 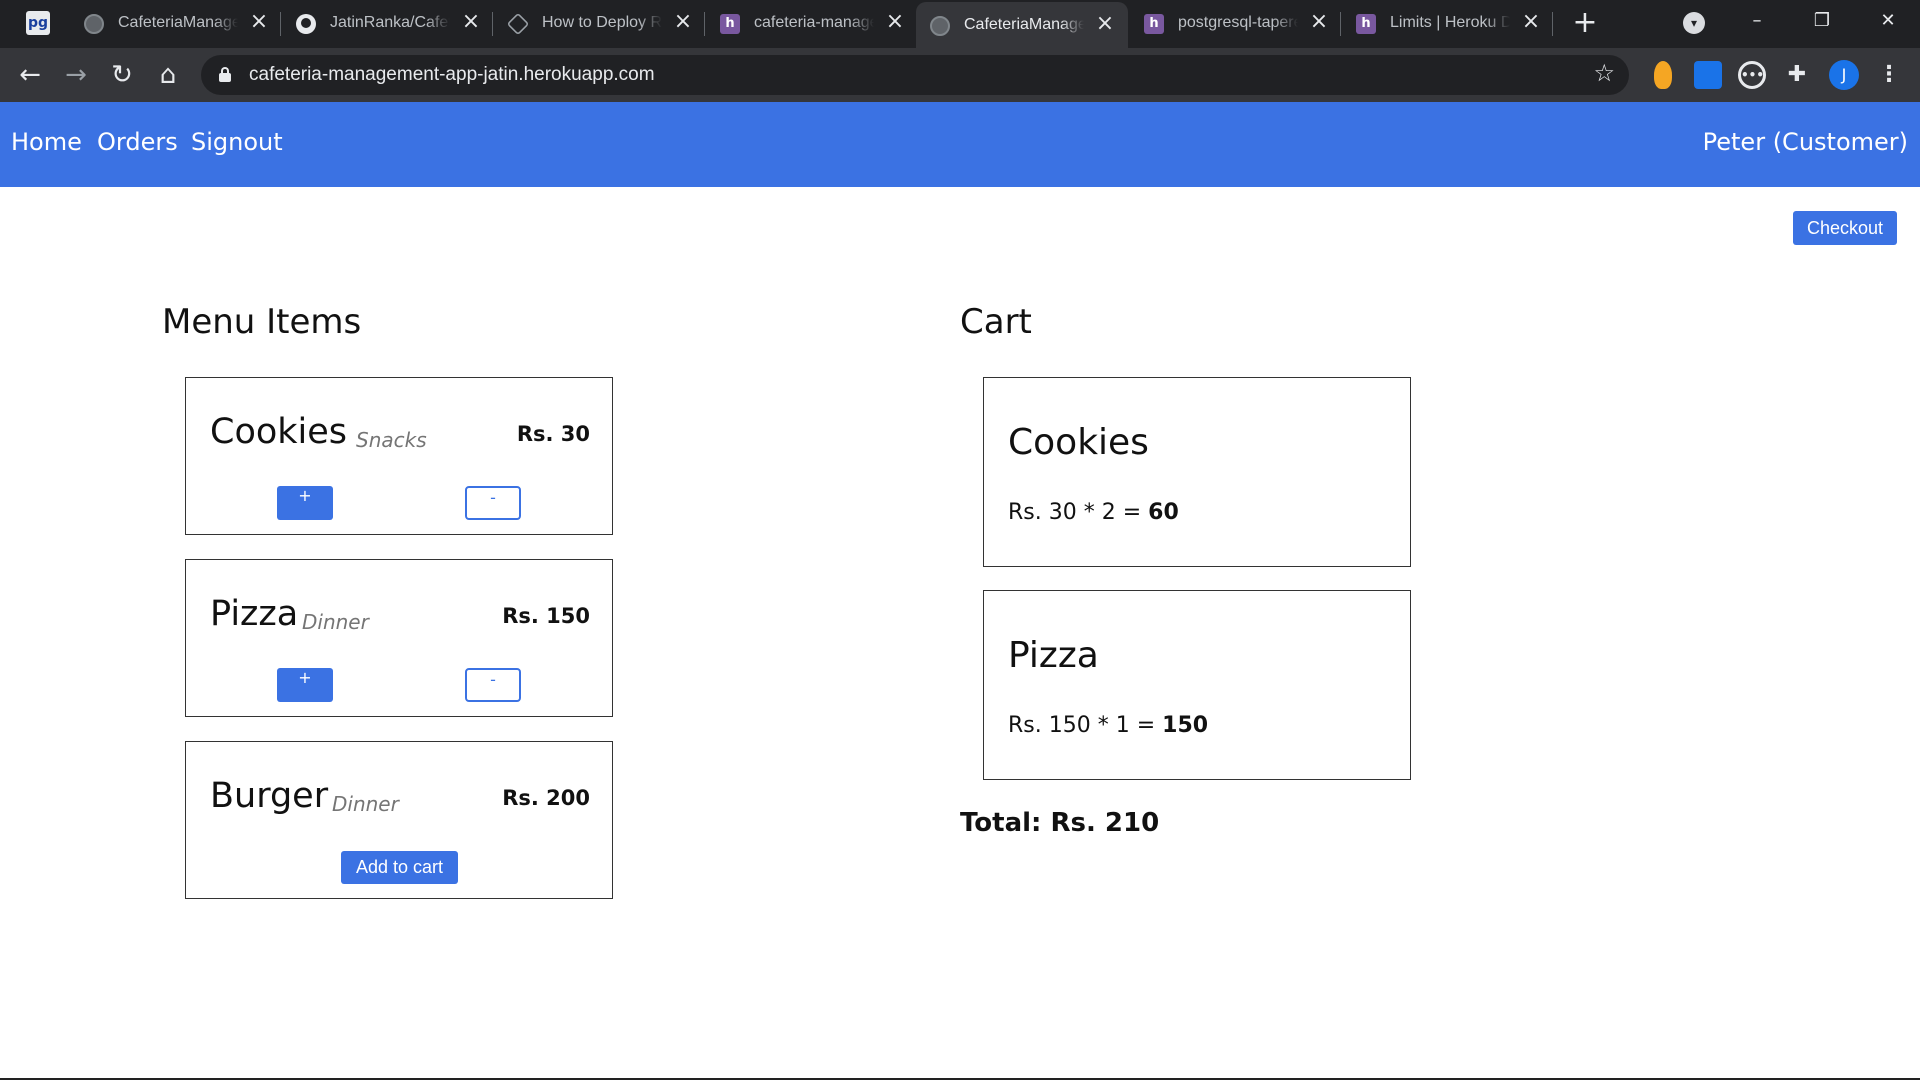 What do you see at coordinates (518, 24) in the screenshot?
I see `graphql-icon` at bounding box center [518, 24].